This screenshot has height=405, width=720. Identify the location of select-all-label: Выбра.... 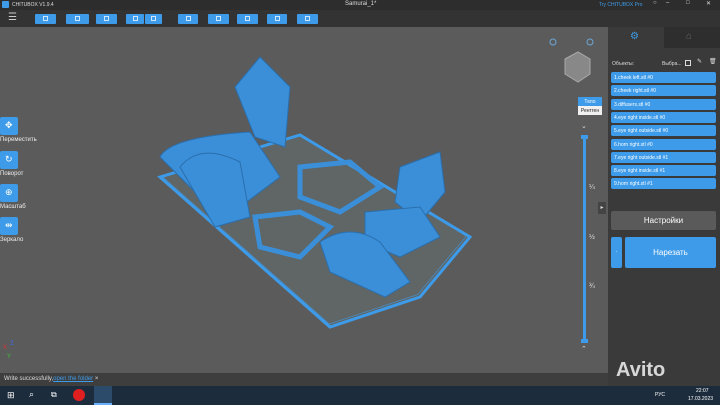
(672, 64).